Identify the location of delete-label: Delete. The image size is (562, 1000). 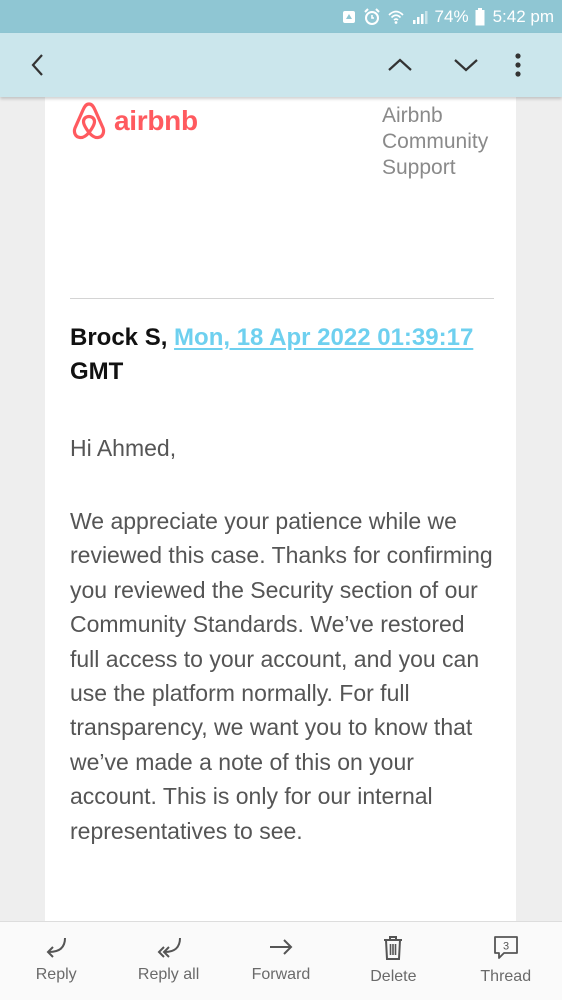
(393, 976).